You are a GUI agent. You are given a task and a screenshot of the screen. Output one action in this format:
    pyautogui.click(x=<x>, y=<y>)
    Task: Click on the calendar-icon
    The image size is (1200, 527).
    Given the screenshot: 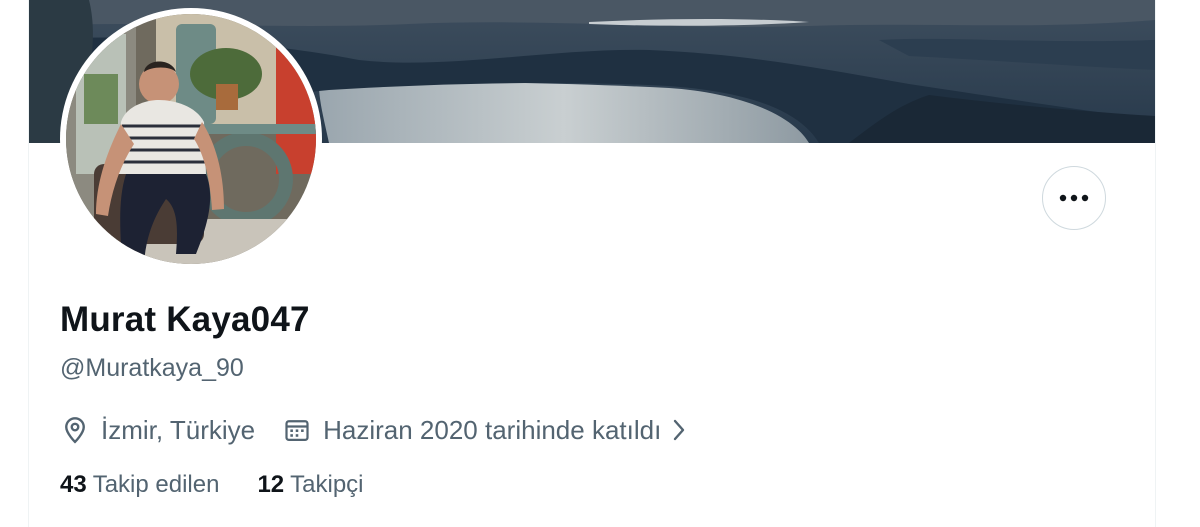 What is the action you would take?
    pyautogui.click(x=297, y=431)
    